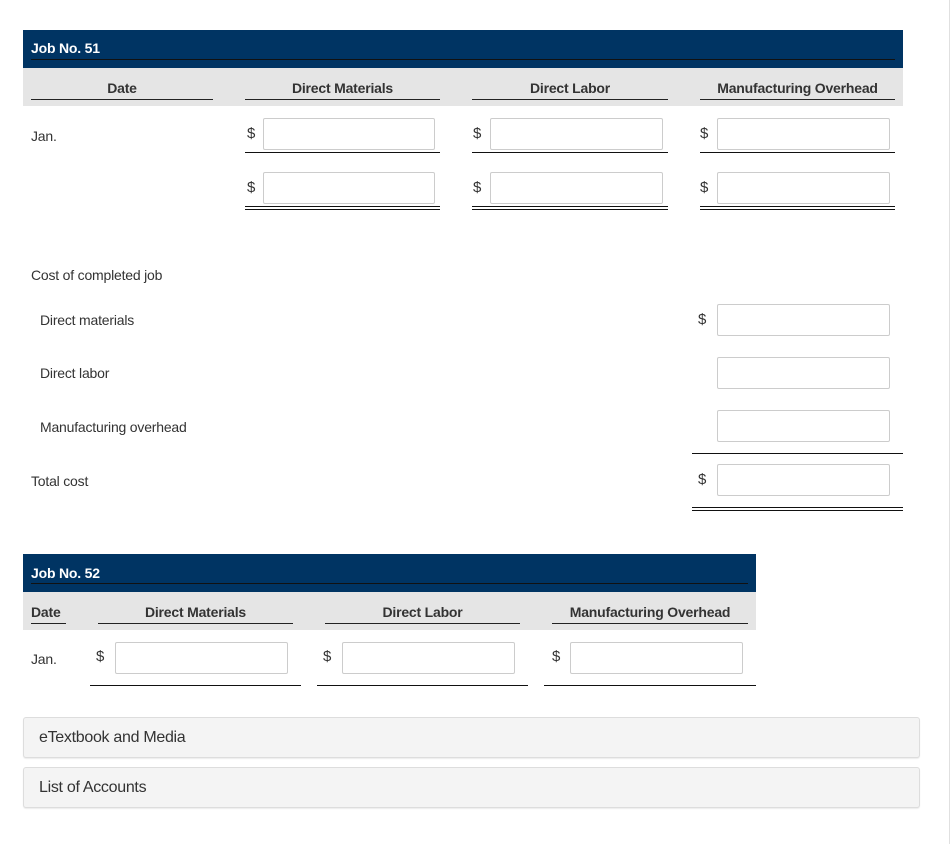 This screenshot has height=844, width=952. I want to click on cost-direct-labor-input, so click(803, 373).